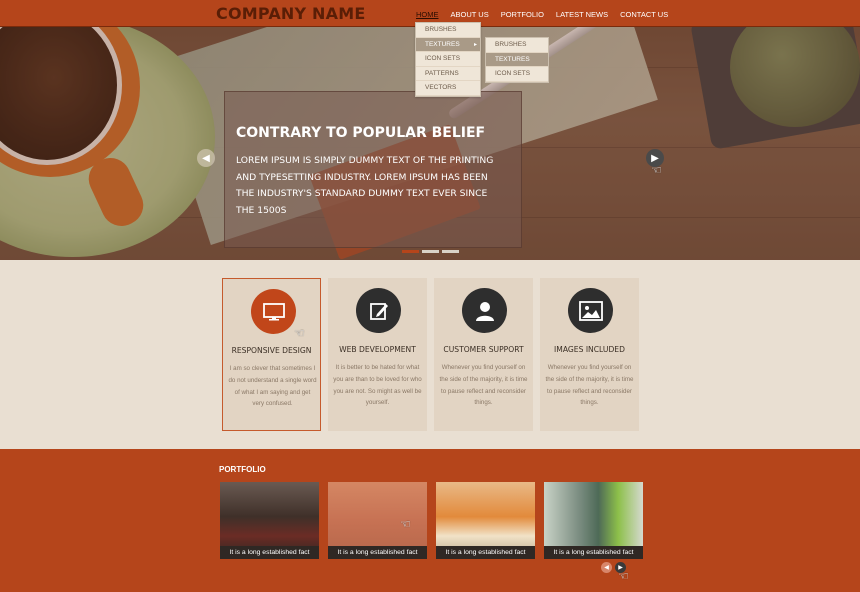 The width and height of the screenshot is (860, 592). Describe the element at coordinates (273, 311) in the screenshot. I see `monitor-icon` at that location.